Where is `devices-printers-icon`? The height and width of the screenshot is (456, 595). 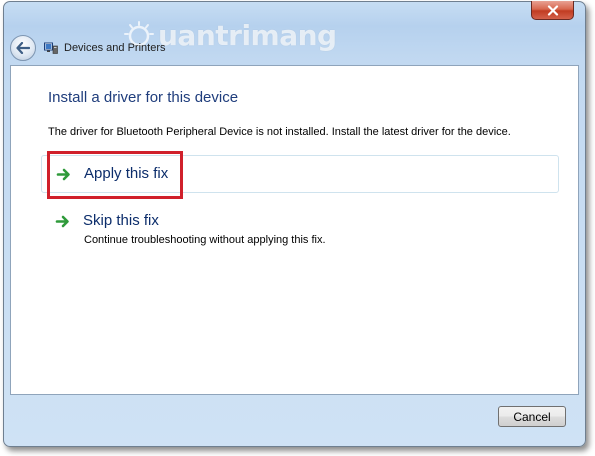
devices-printers-icon is located at coordinates (51, 48).